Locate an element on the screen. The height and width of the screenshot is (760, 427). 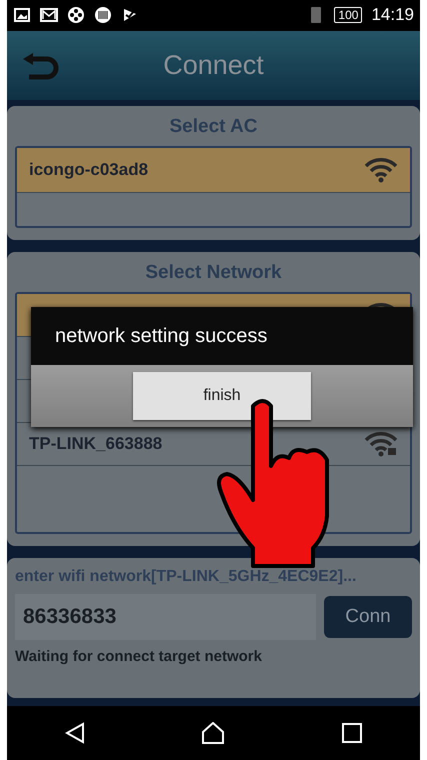
dialog-message: network setting success is located at coordinates (161, 336).